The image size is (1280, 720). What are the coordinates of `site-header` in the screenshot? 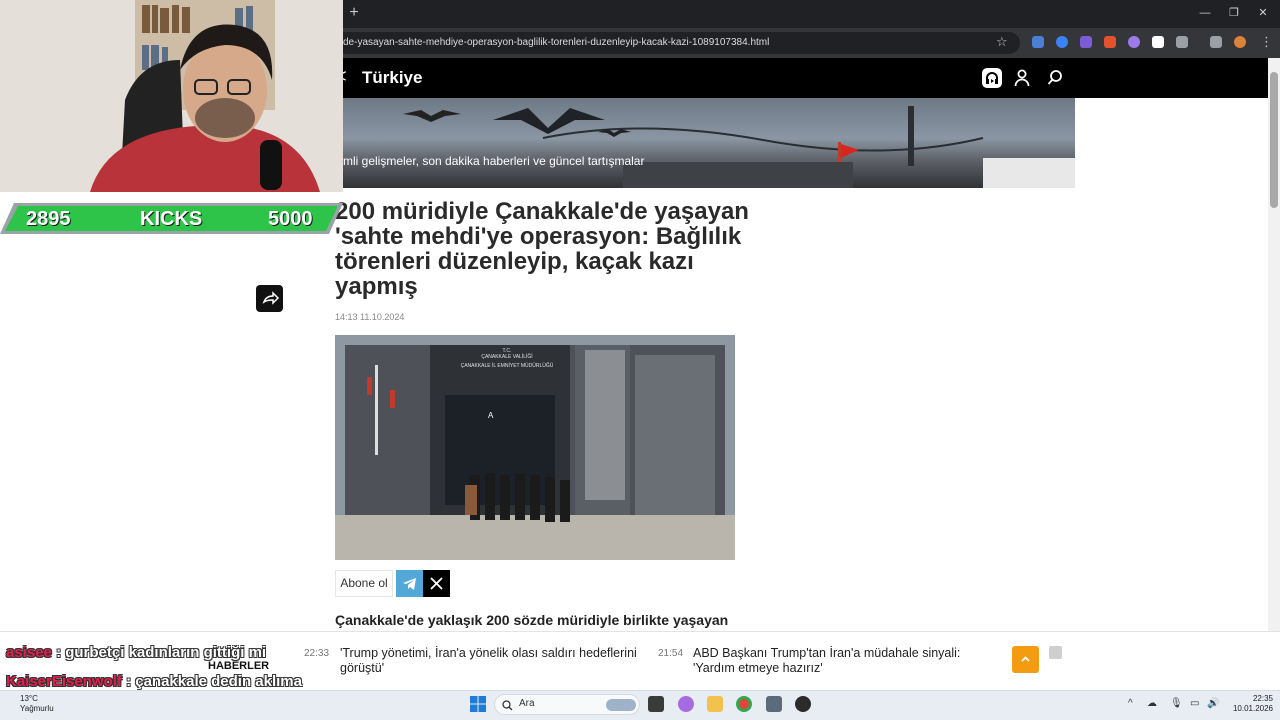 It's located at (801, 78).